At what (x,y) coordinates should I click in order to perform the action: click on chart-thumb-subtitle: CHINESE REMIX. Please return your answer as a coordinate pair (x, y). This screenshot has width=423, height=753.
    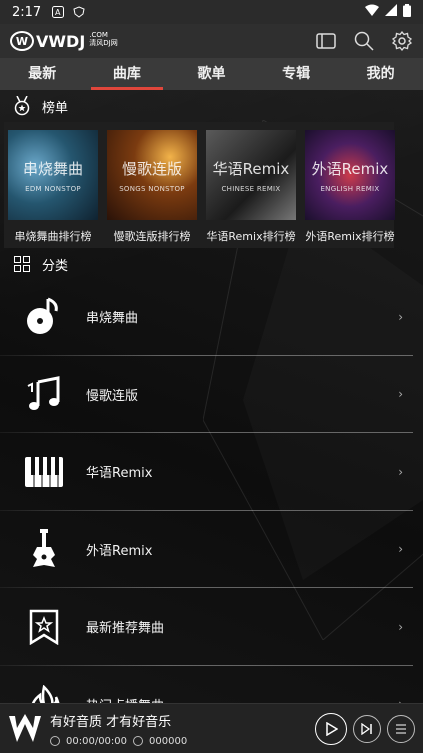
    Looking at the image, I should click on (251, 188).